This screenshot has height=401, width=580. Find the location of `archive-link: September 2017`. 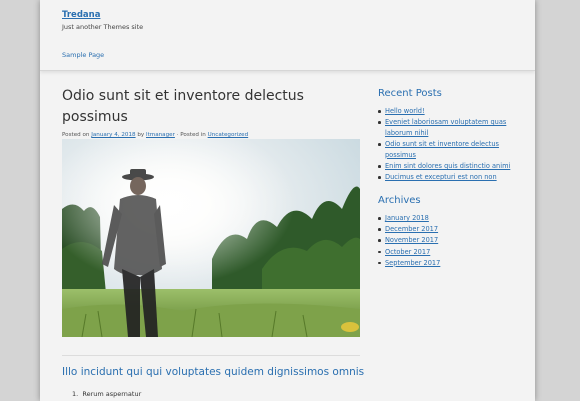

archive-link: September 2017 is located at coordinates (448, 263).